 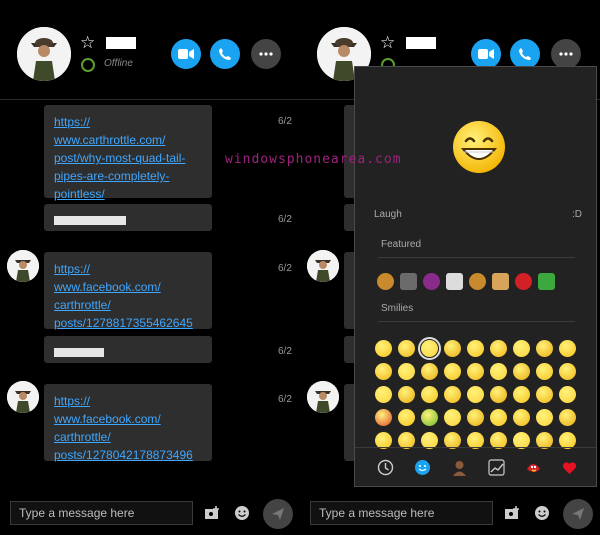 I want to click on header-divider, so click(x=150, y=99).